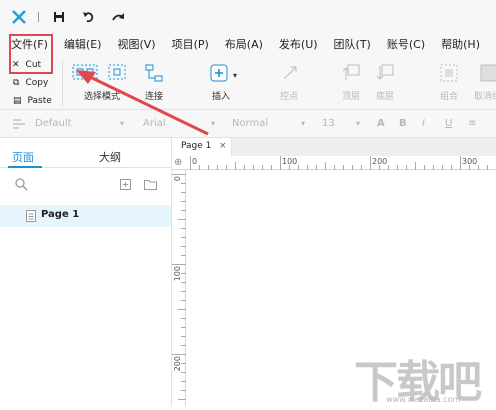  I want to click on align-button: ≡, so click(472, 124).